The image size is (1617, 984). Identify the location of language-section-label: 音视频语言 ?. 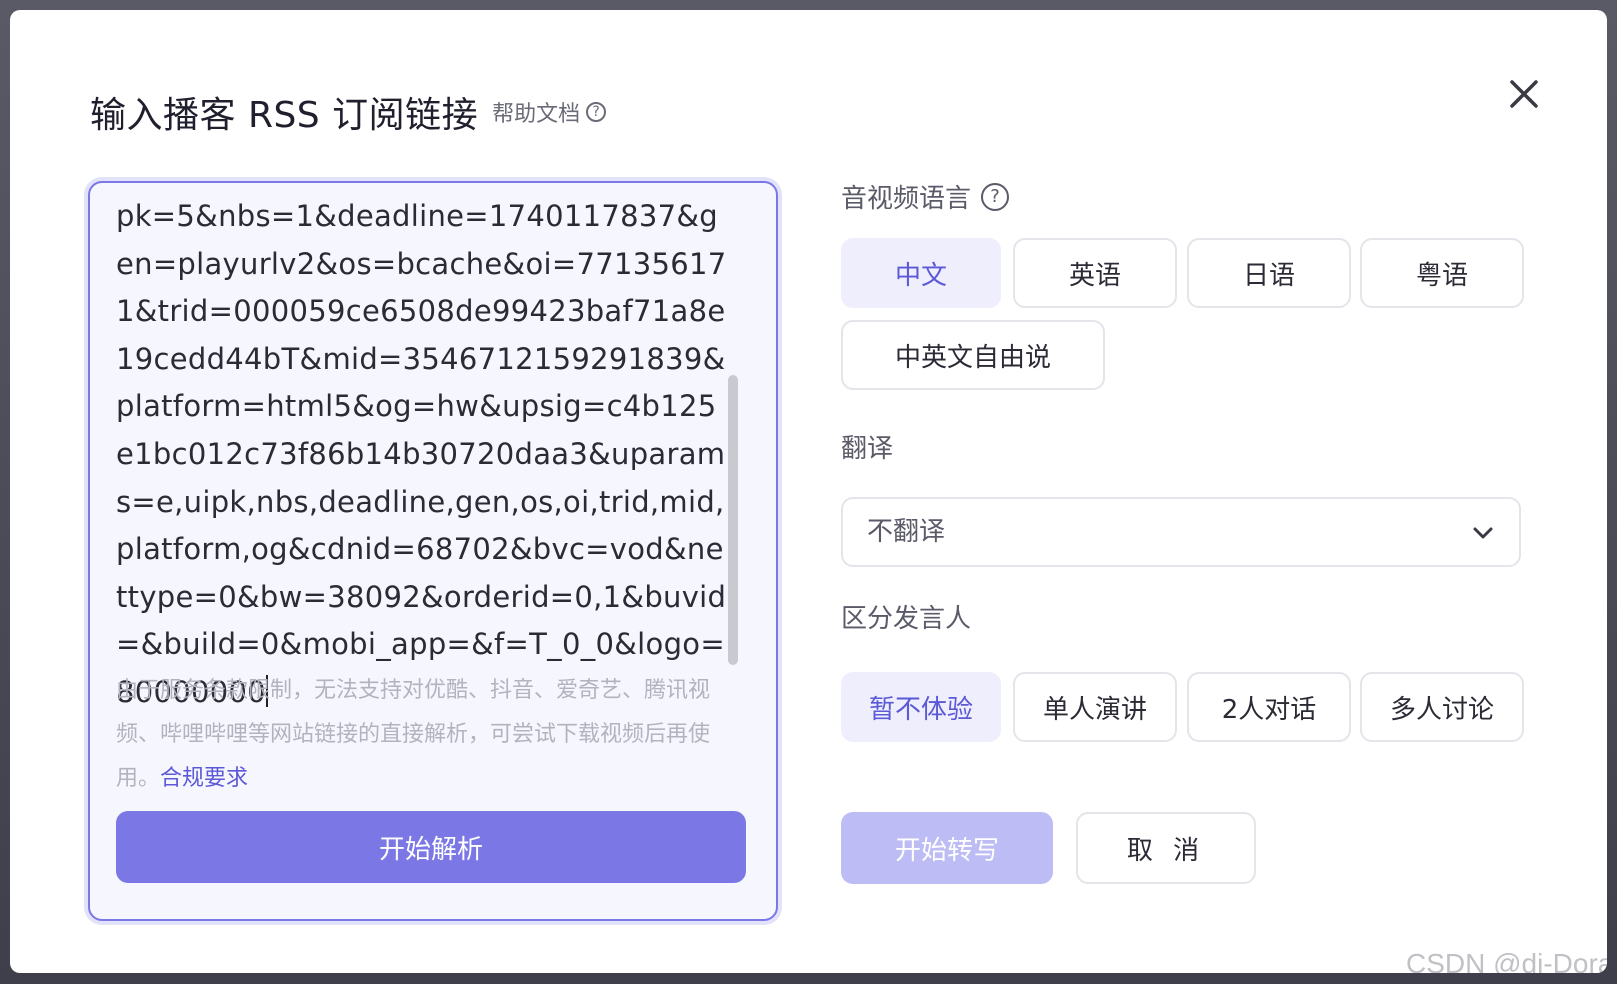
(925, 196).